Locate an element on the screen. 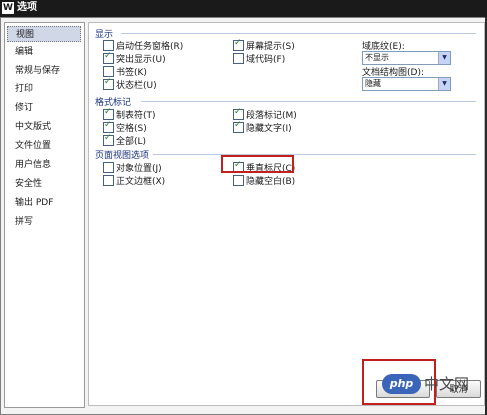 The height and width of the screenshot is (415, 487). checkbox-screen-tips is located at coordinates (238, 44).